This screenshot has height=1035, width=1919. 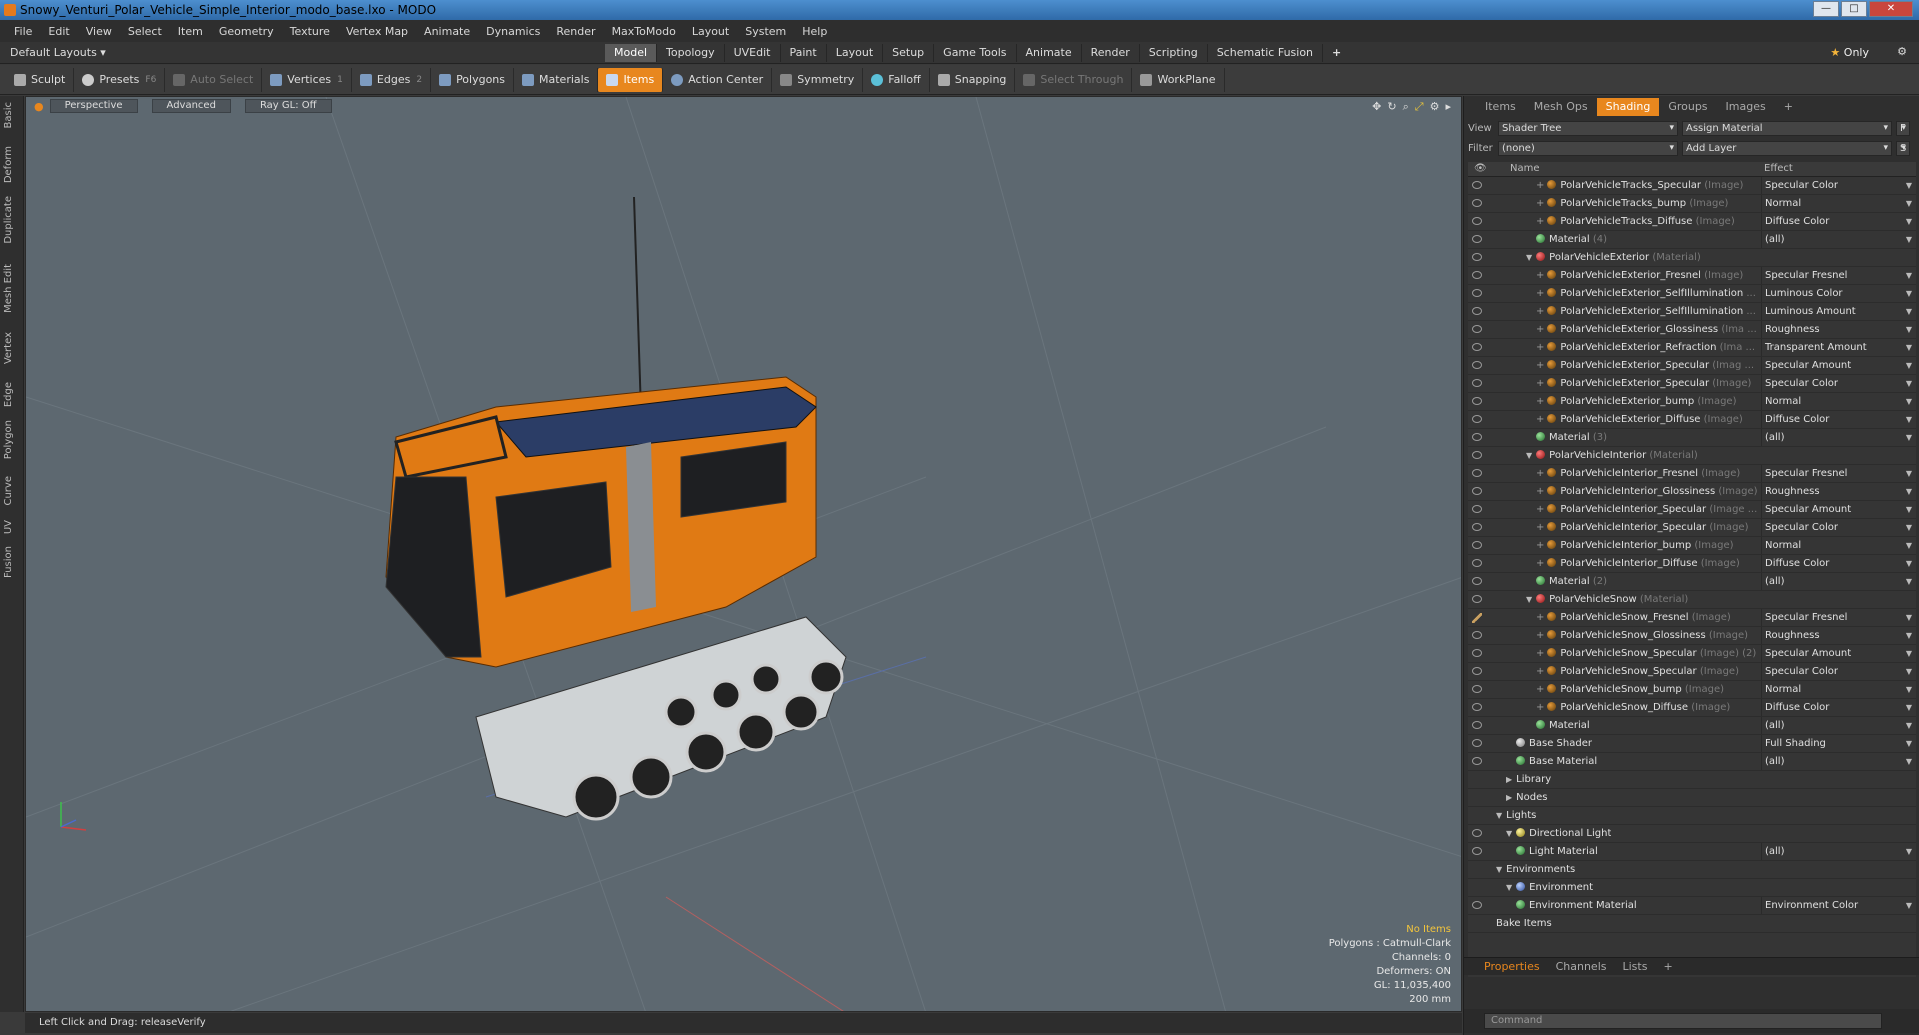 I want to click on maximize-button: □, so click(x=1854, y=9).